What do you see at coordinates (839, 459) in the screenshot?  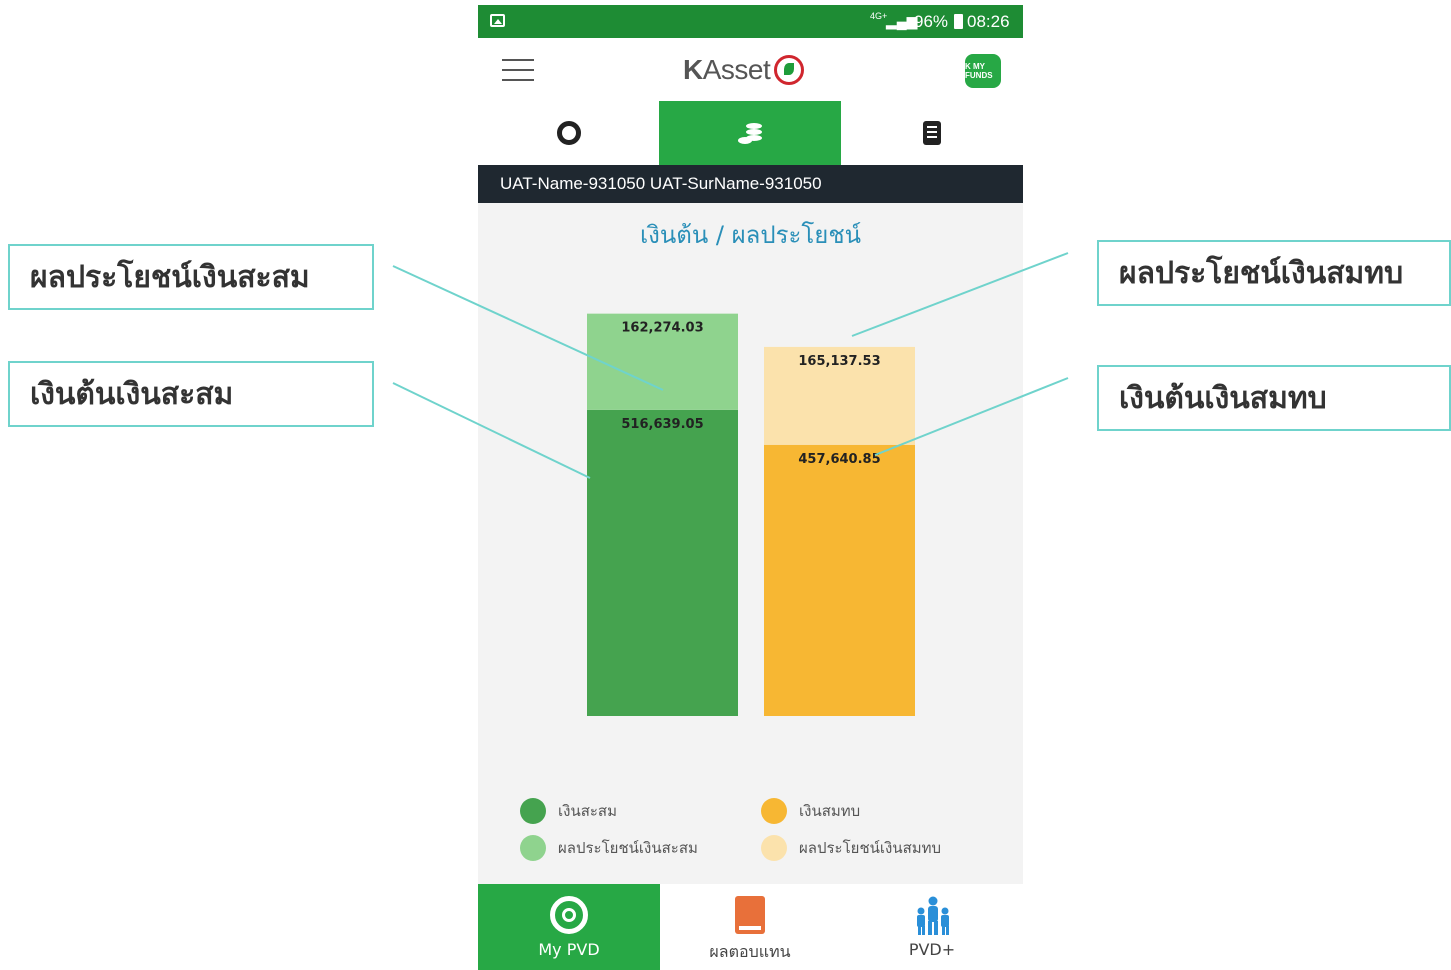 I see `bar-matching-principal-value-label: 457,640.85` at bounding box center [839, 459].